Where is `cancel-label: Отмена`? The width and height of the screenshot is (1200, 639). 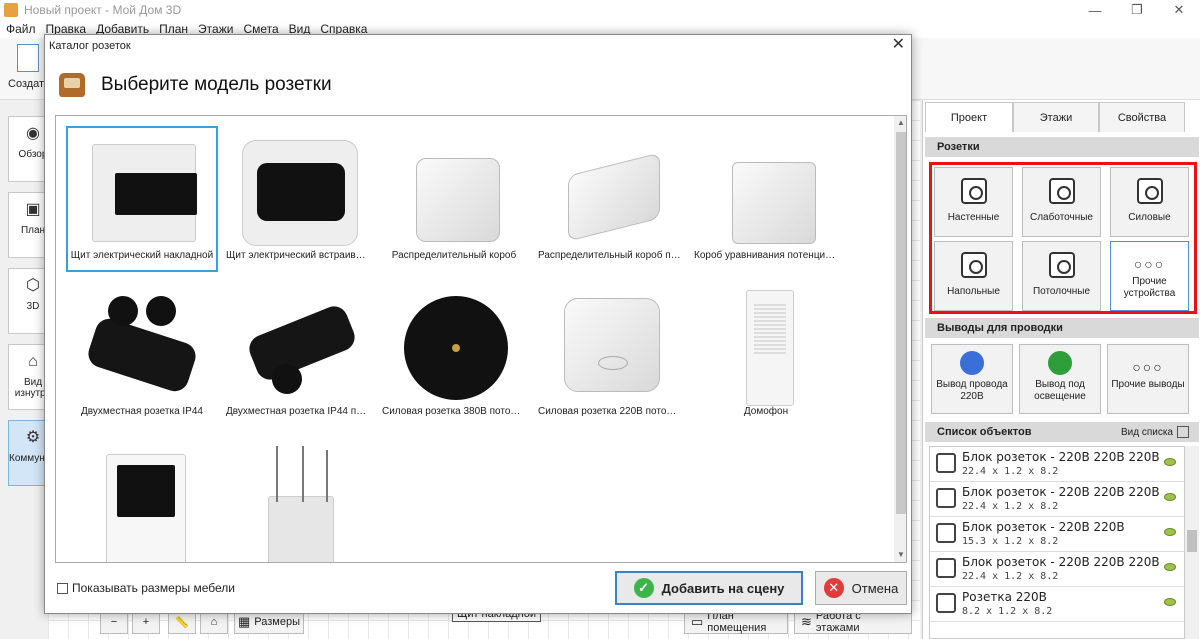
cancel-label: Отмена is located at coordinates (875, 588).